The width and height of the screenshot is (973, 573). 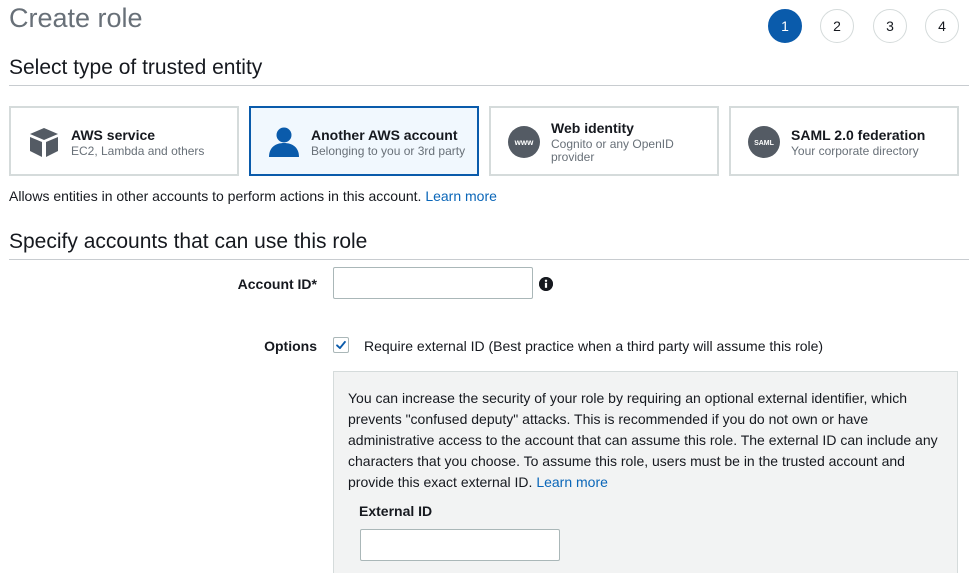 I want to click on external-id-label: External ID, so click(x=396, y=511).